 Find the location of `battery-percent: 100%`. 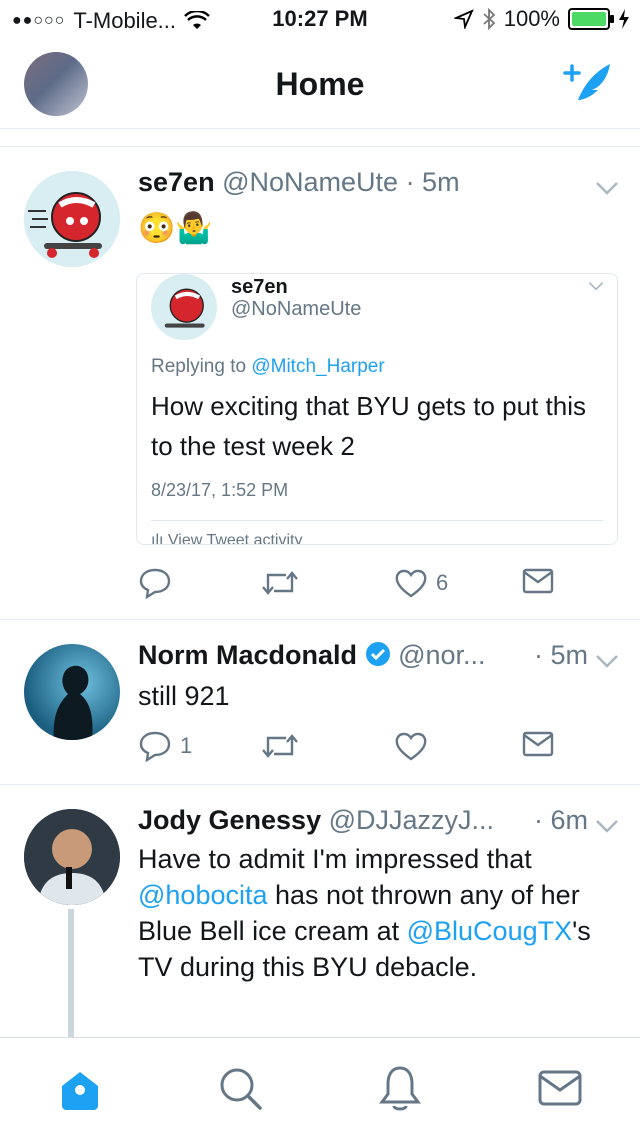

battery-percent: 100% is located at coordinates (531, 18).